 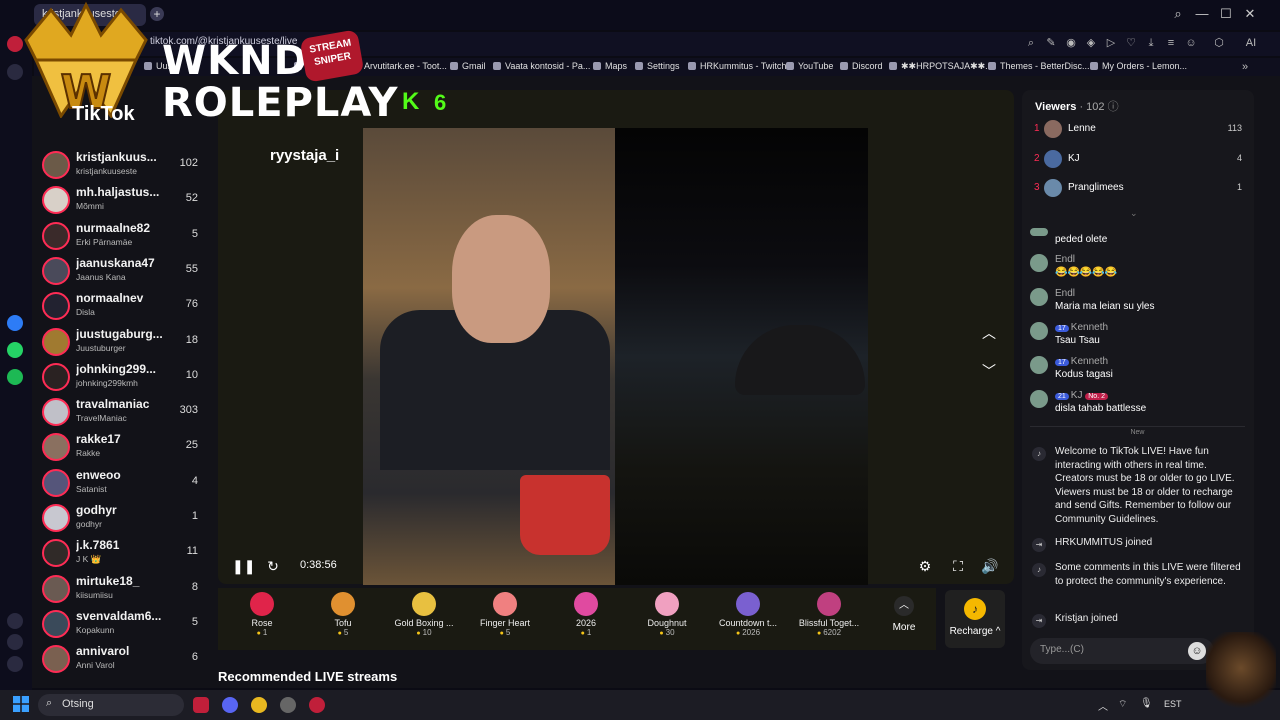 What do you see at coordinates (958, 566) in the screenshot?
I see `fullscreen-icon: ⛶` at bounding box center [958, 566].